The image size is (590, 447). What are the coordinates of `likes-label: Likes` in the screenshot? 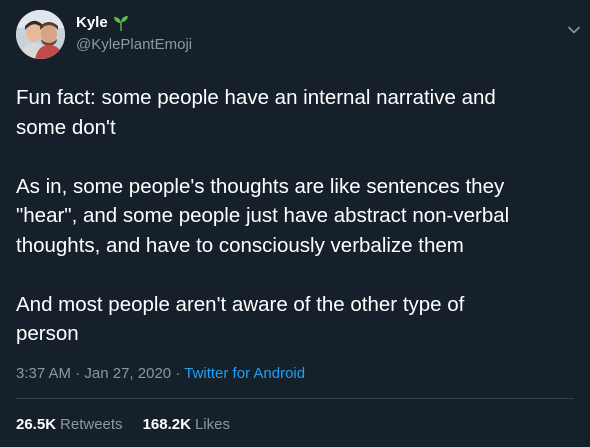 It's located at (212, 424).